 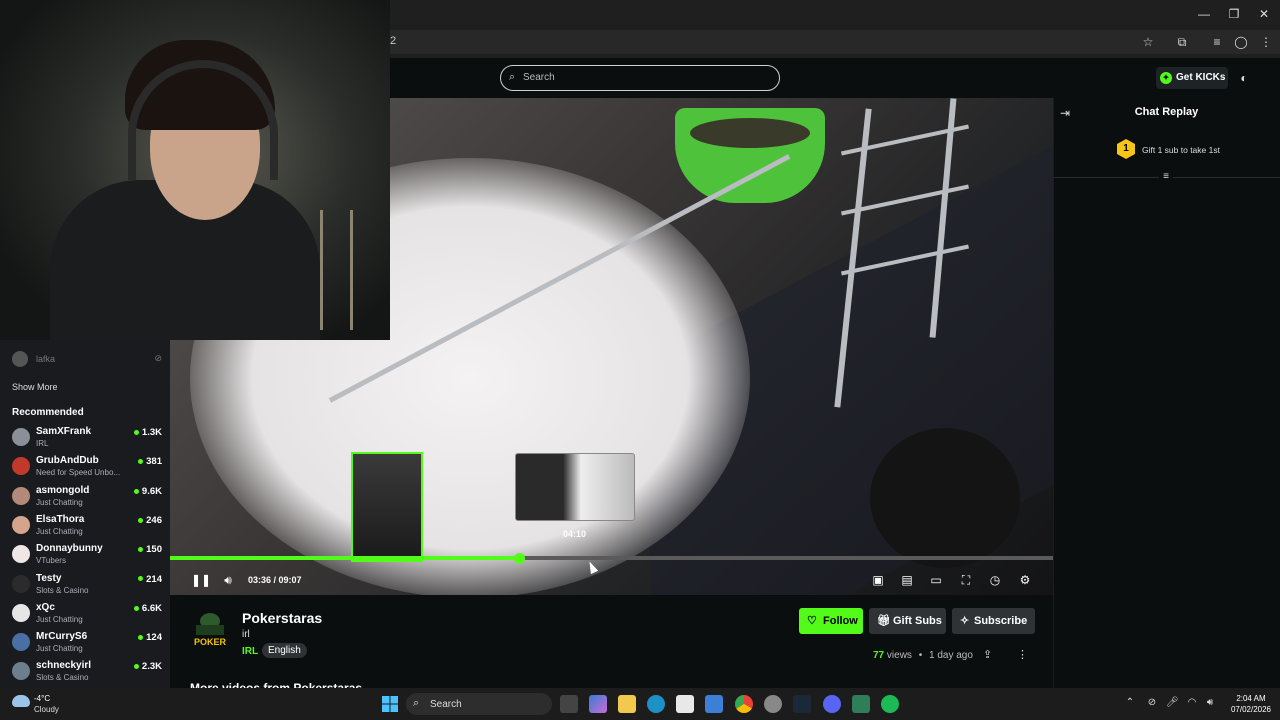 What do you see at coordinates (890, 704) in the screenshot?
I see `spotify-icon` at bounding box center [890, 704].